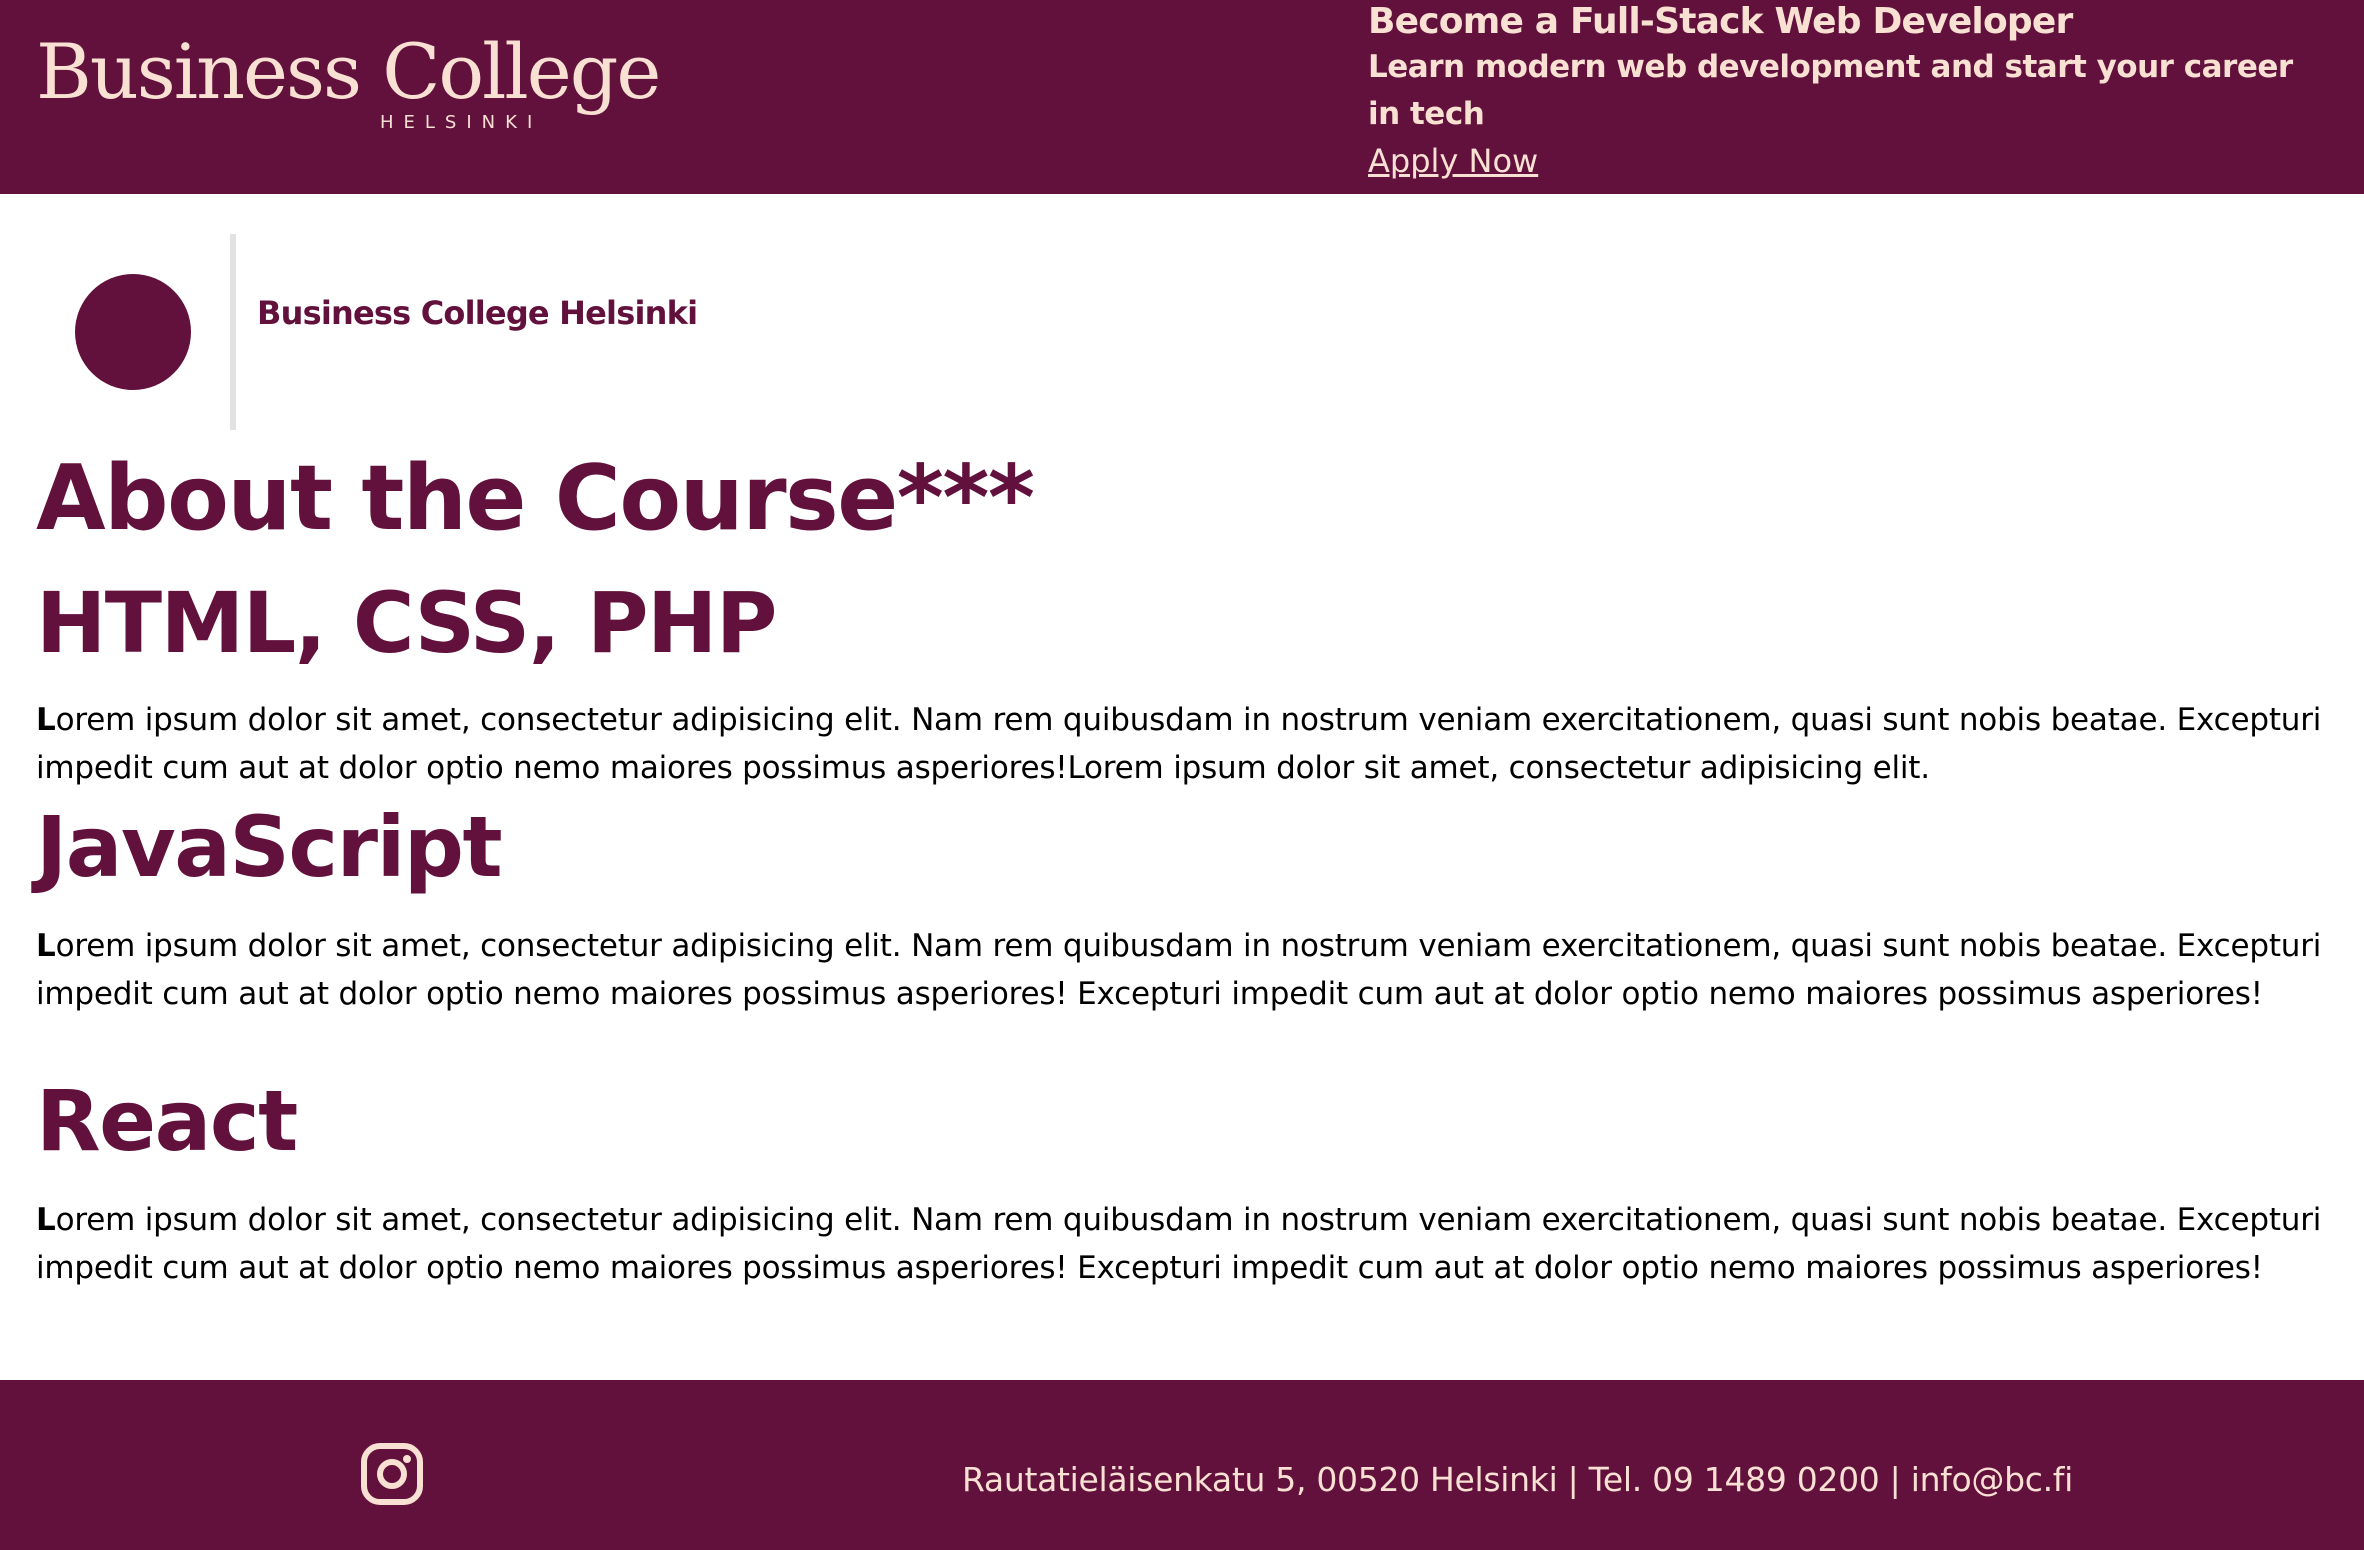  I want to click on apply-now-link: Apply Now, so click(1453, 161).